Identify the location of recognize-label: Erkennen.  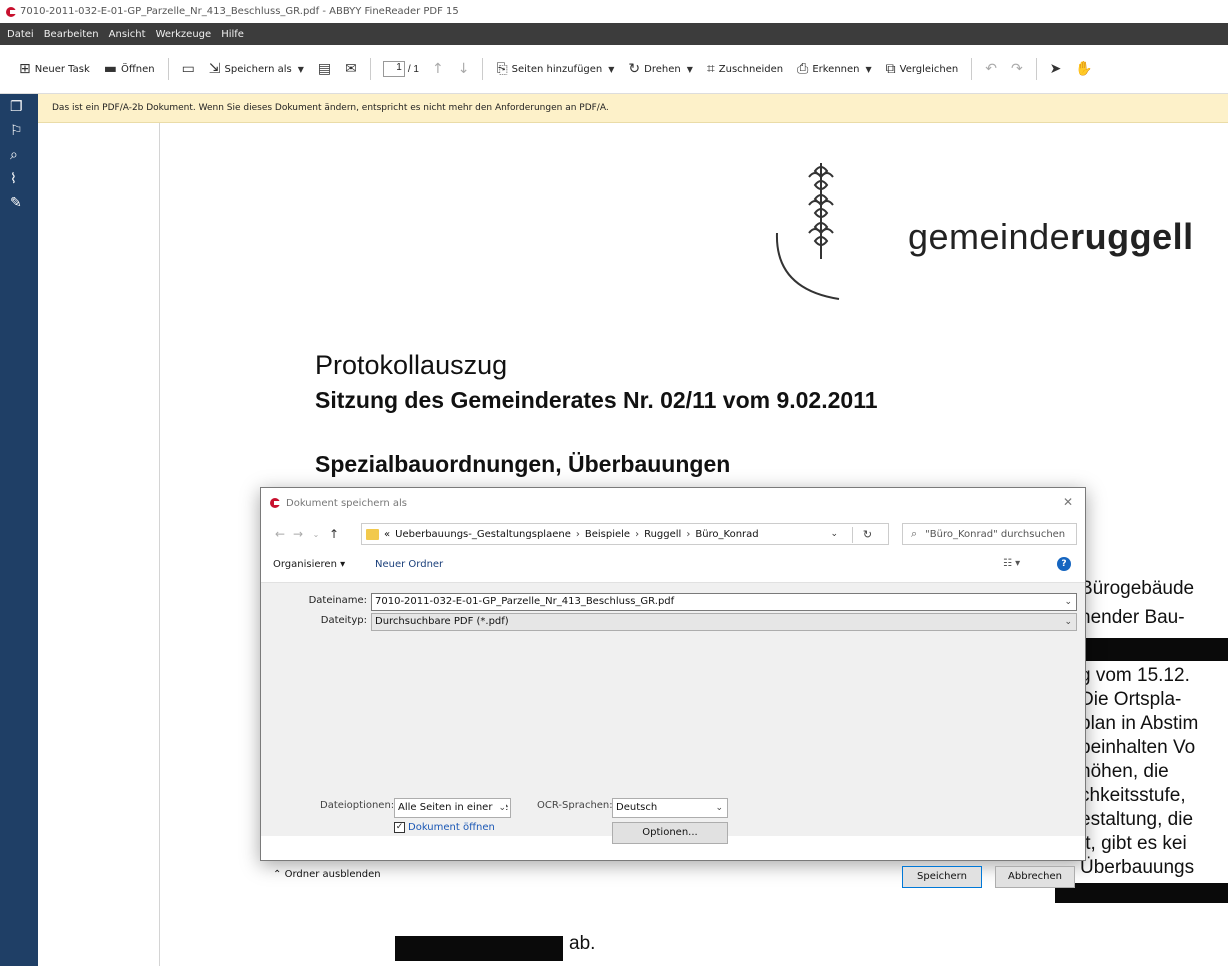
(836, 69).